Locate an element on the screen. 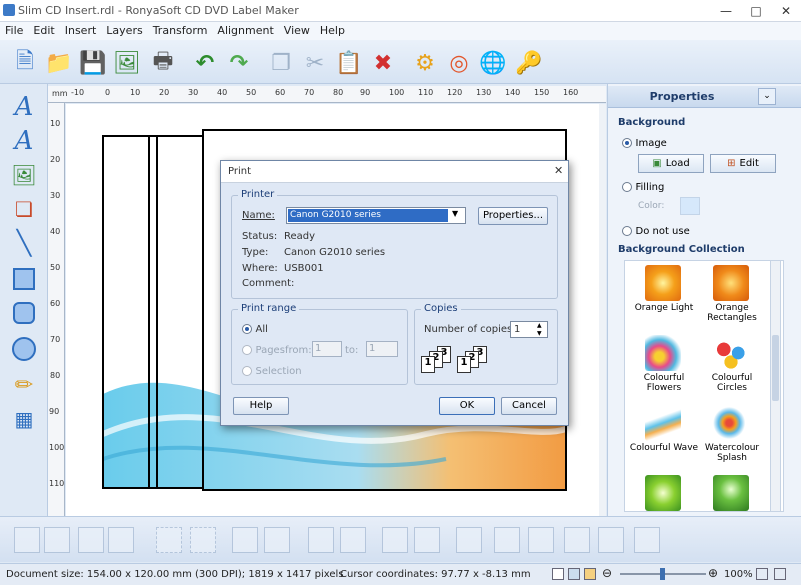  selection-radio: Selection is located at coordinates (272, 370).